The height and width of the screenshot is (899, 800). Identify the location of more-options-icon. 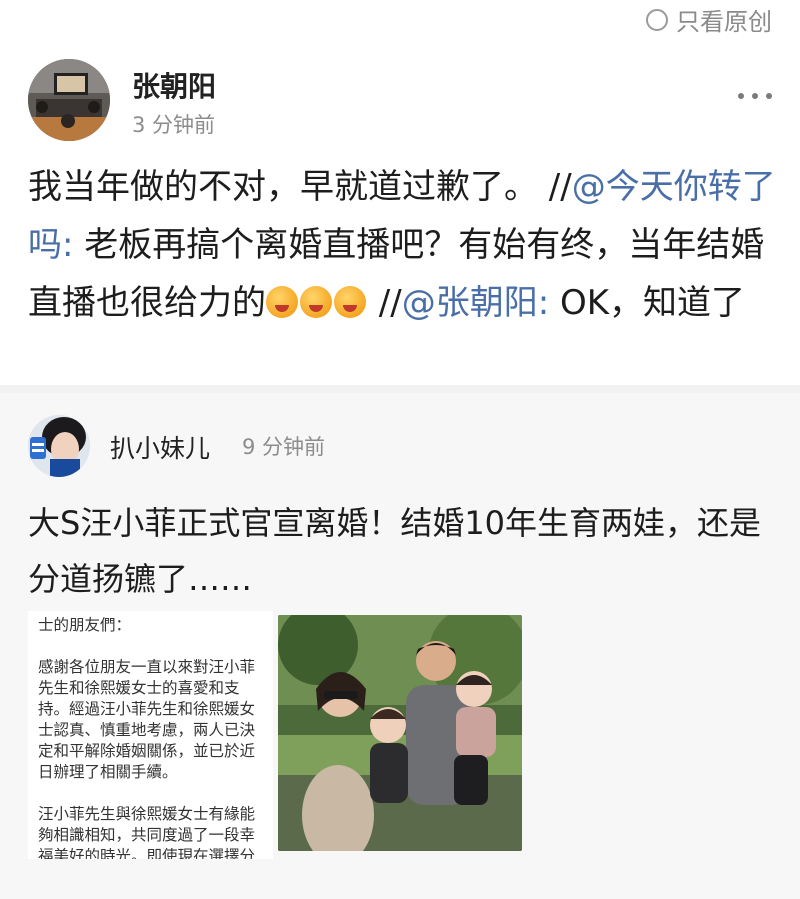
(755, 96).